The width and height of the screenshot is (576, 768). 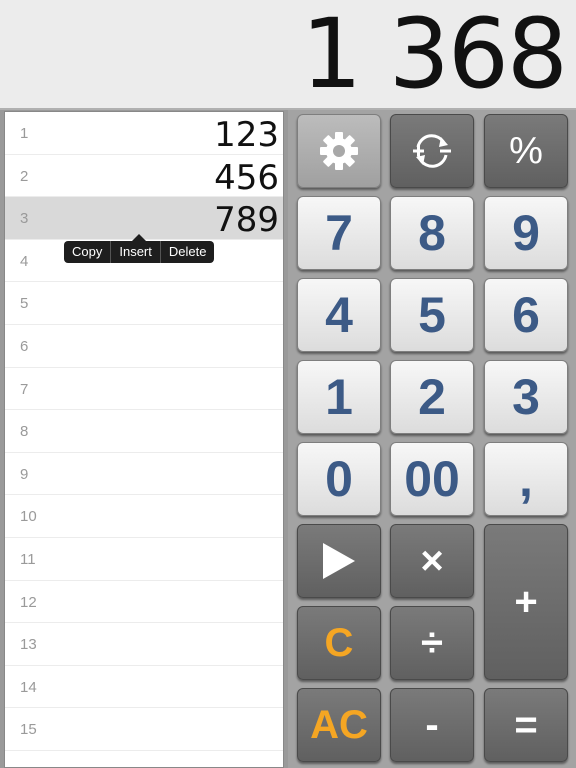 I want to click on minus-button: -, so click(x=432, y=725).